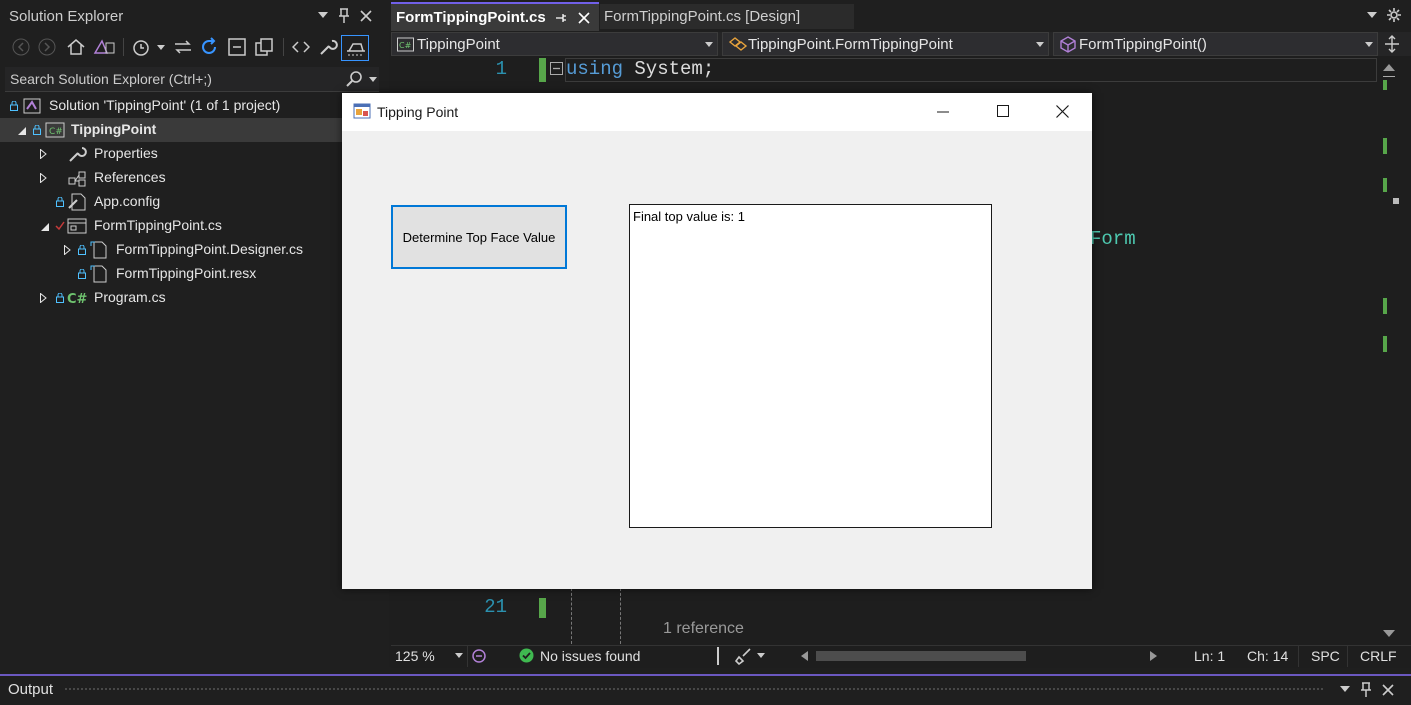 This screenshot has height=705, width=1411. Describe the element at coordinates (1389, 67) in the screenshot. I see `scroll-up-icon` at that location.